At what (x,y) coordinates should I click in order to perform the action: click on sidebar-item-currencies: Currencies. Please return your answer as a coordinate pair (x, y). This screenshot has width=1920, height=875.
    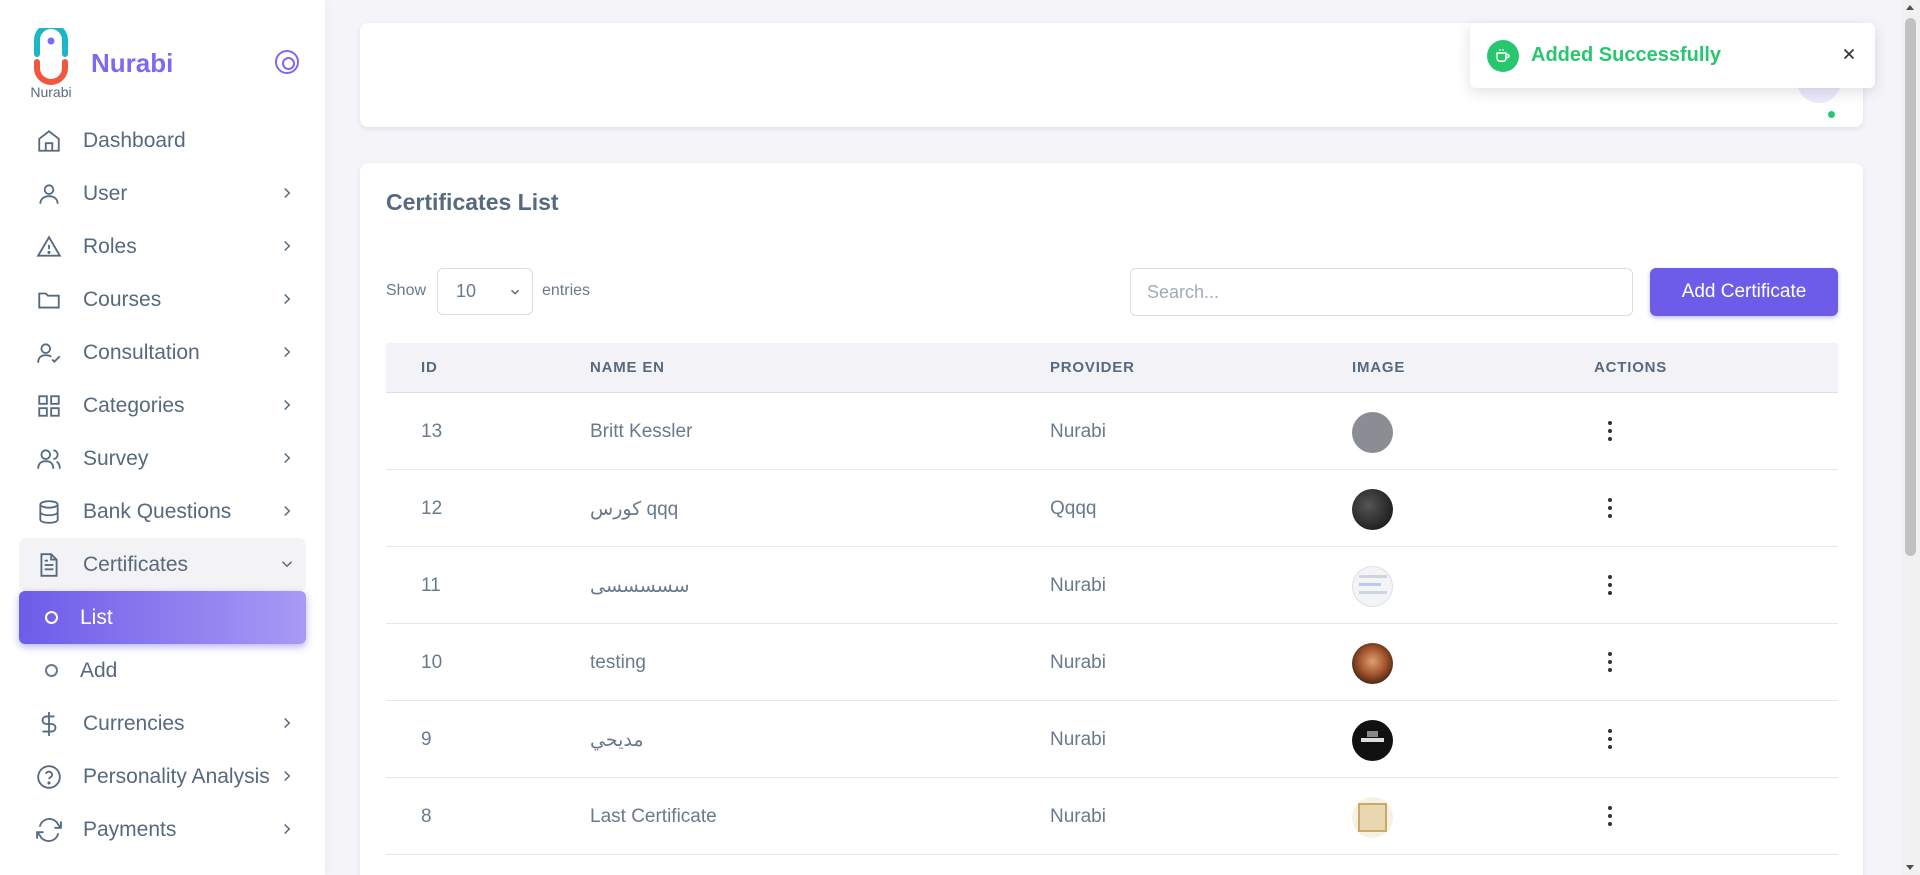
    Looking at the image, I should click on (162, 723).